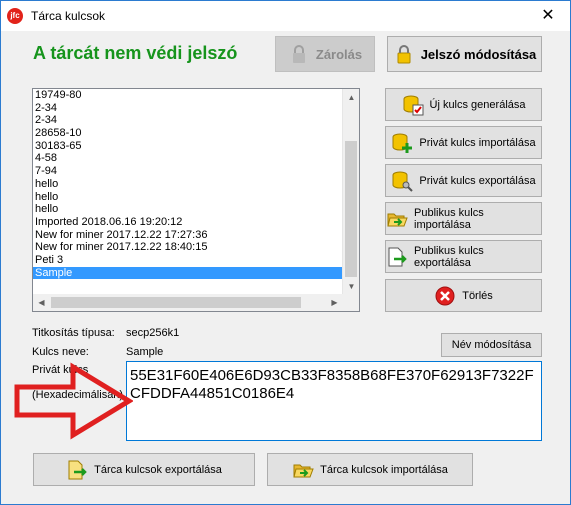 This screenshot has height=505, width=571. Describe the element at coordinates (188, 273) in the screenshot. I see `key-list-item: Sample` at that location.